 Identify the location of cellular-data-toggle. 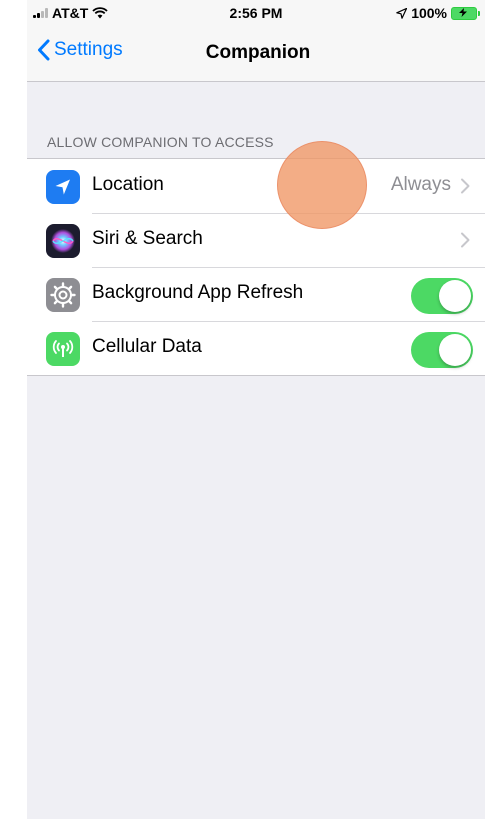
(442, 350).